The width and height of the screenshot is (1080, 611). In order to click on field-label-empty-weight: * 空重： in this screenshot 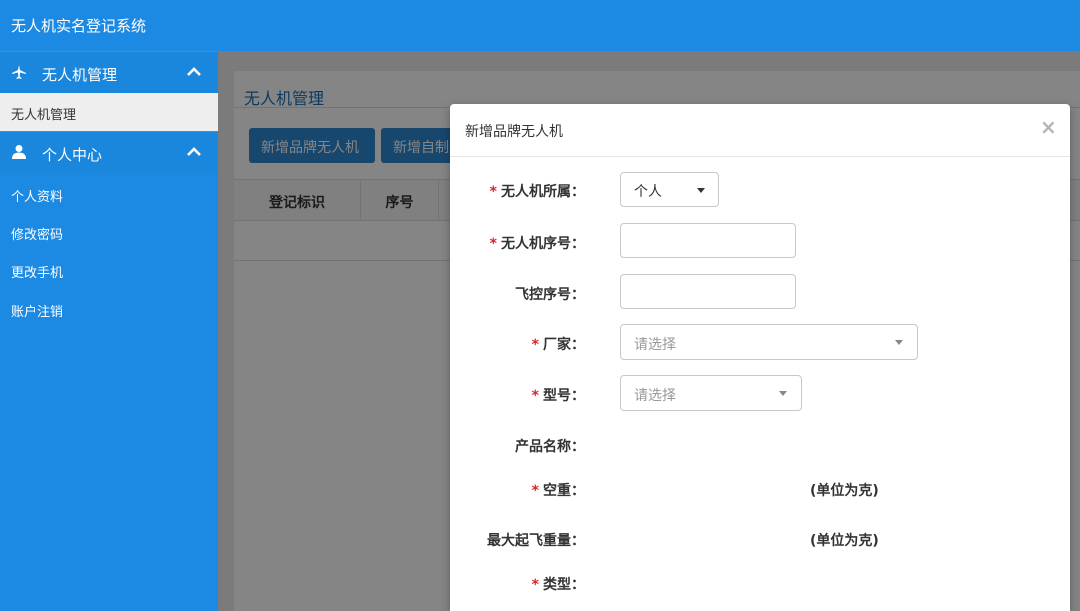, I will do `click(558, 491)`.